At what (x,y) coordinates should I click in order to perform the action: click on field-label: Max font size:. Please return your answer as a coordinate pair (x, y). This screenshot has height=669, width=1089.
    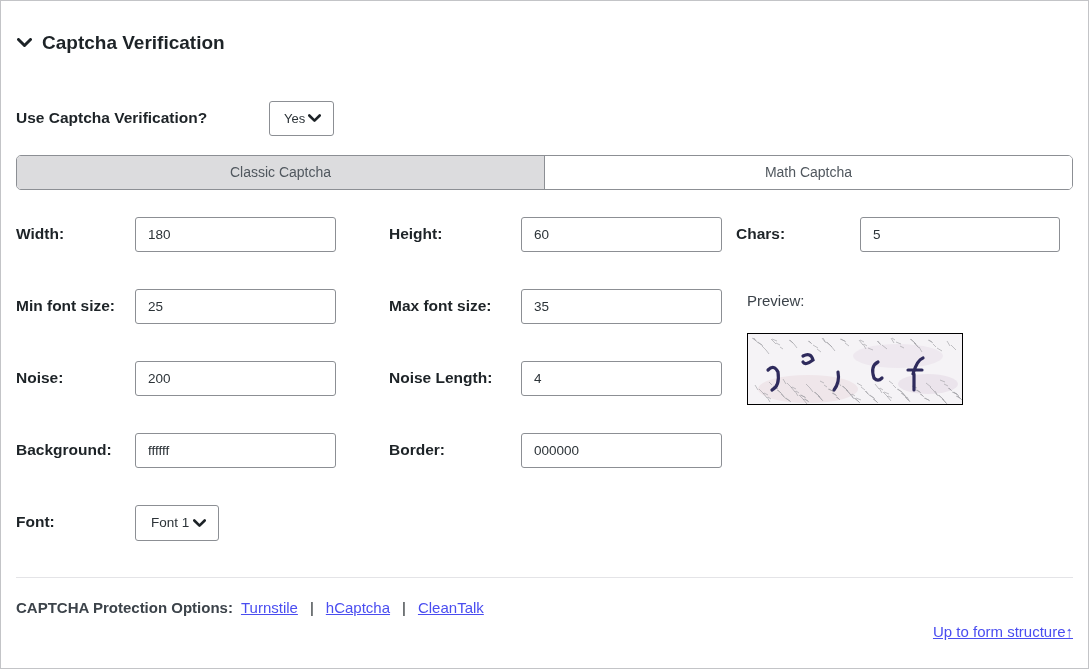
    Looking at the image, I should click on (440, 305).